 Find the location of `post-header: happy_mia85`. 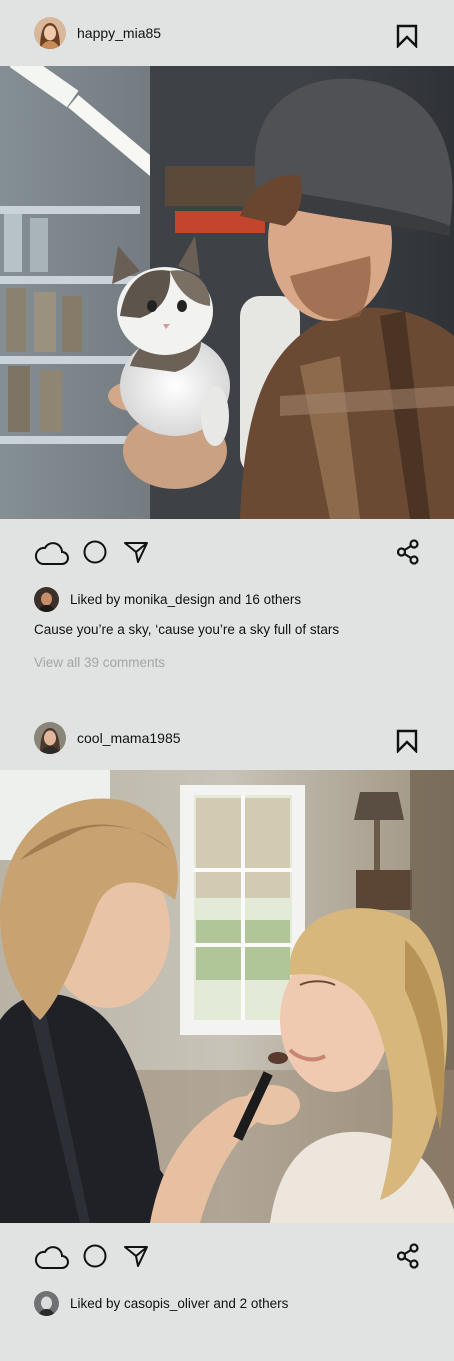

post-header: happy_mia85 is located at coordinates (227, 33).